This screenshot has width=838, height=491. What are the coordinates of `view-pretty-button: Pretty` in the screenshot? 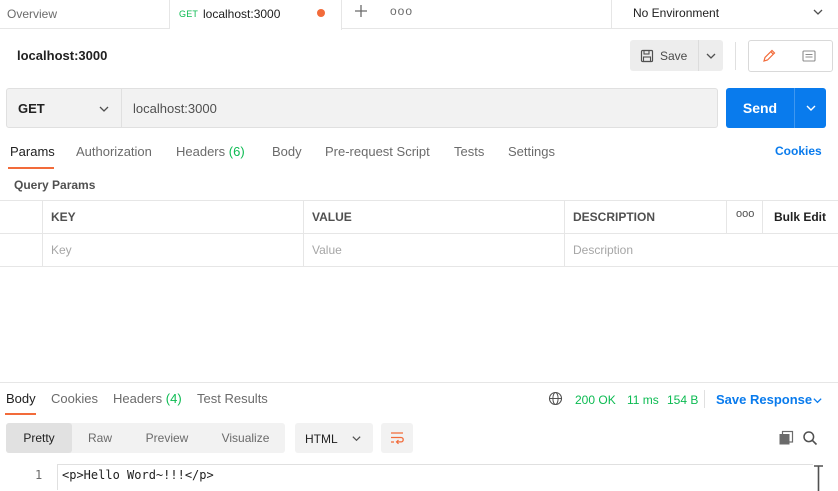 It's located at (39, 438).